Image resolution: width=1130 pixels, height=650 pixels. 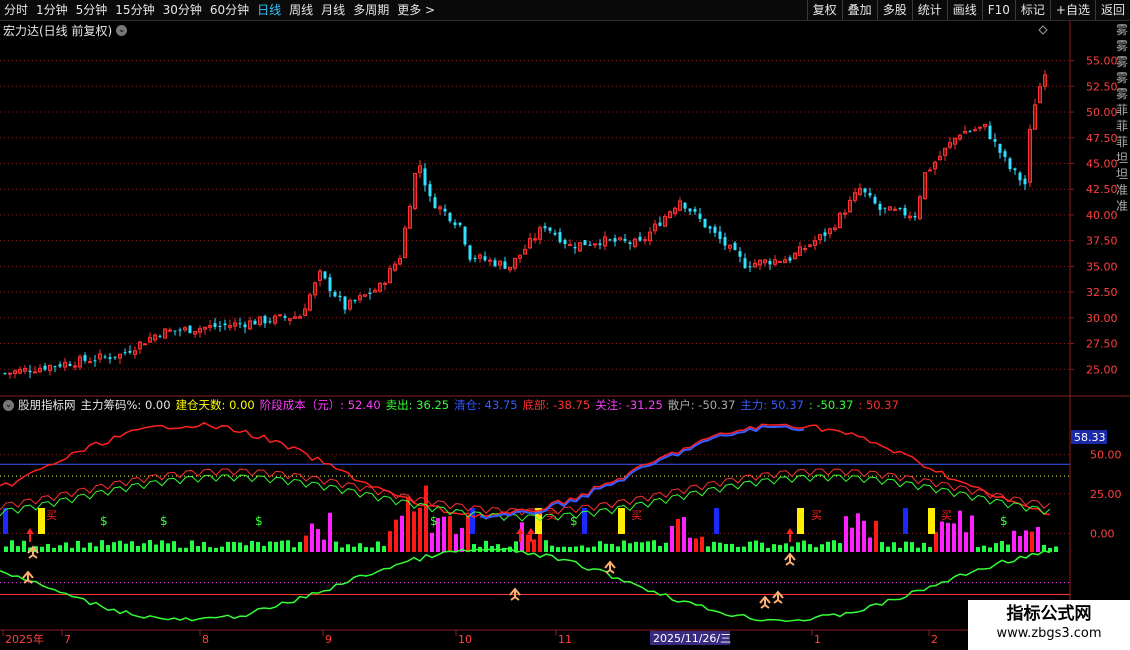 I want to click on date-label: 9, so click(x=328, y=639).